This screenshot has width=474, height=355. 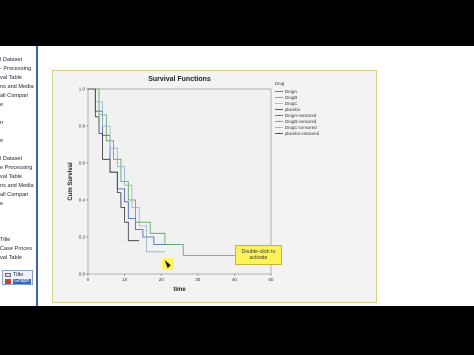 I want to click on outline-item: n, so click(x=1, y=123).